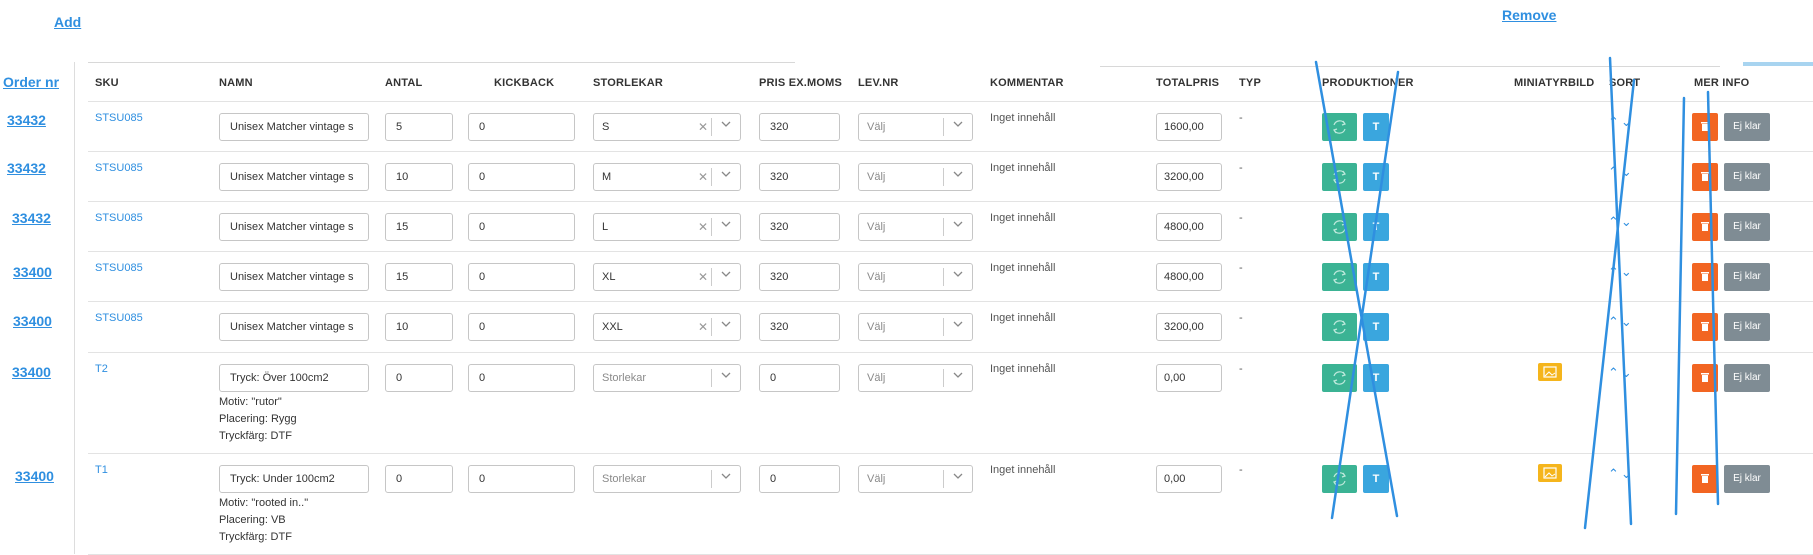 The height and width of the screenshot is (555, 1813). I want to click on sku-link: T1, so click(101, 470).